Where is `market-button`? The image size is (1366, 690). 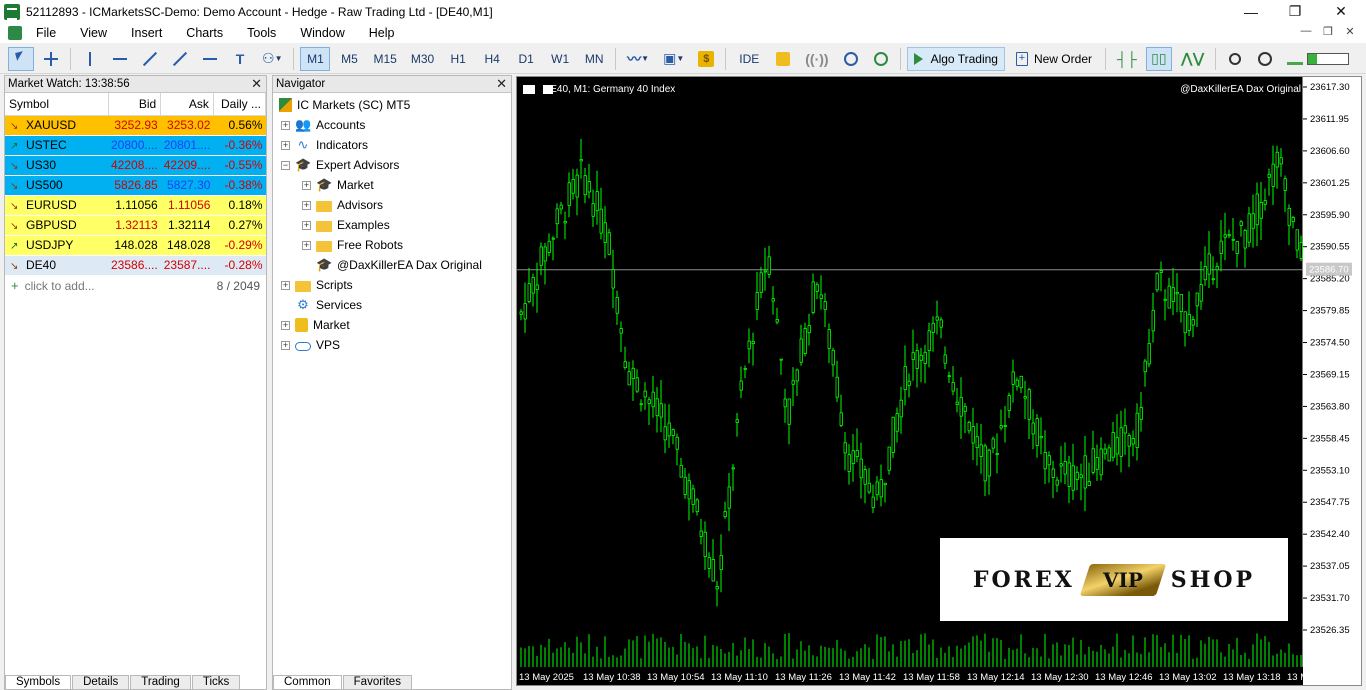
market-button is located at coordinates (783, 59).